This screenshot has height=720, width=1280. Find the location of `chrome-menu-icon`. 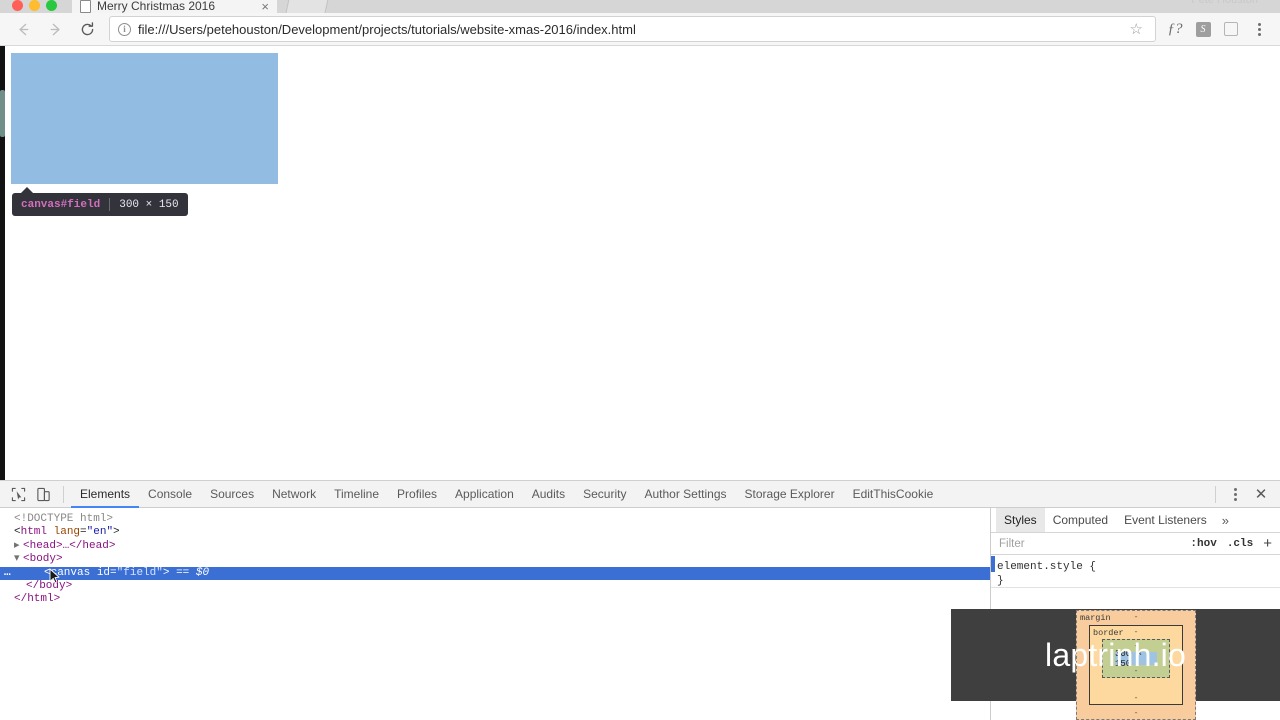

chrome-menu-icon is located at coordinates (1259, 29).